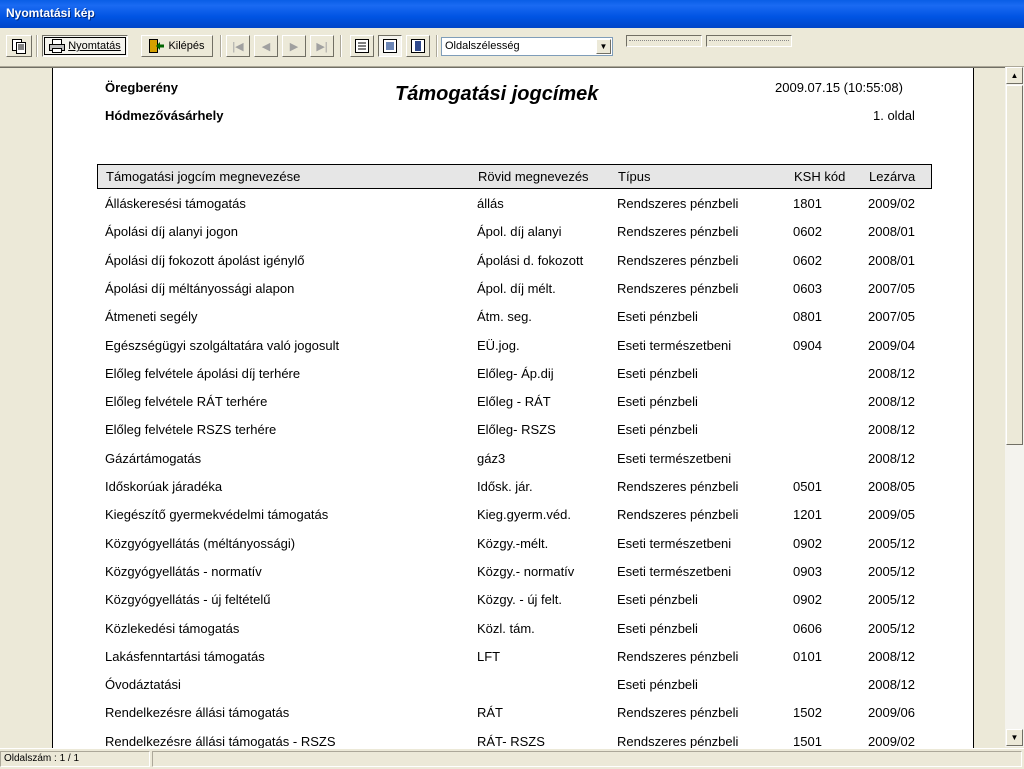  What do you see at coordinates (820, 176) in the screenshot?
I see `column-header: KSH kód` at bounding box center [820, 176].